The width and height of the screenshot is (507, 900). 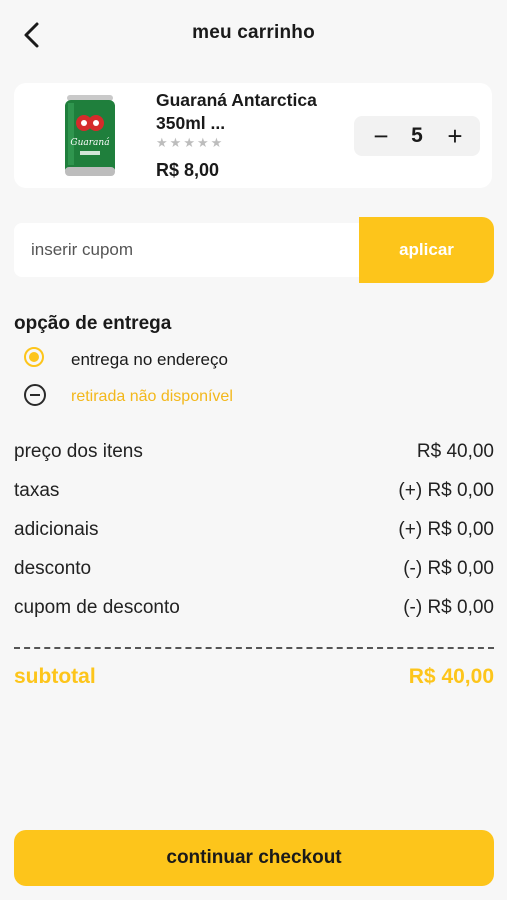 I want to click on continue-checkout-button: continuar checkout, so click(x=254, y=858).